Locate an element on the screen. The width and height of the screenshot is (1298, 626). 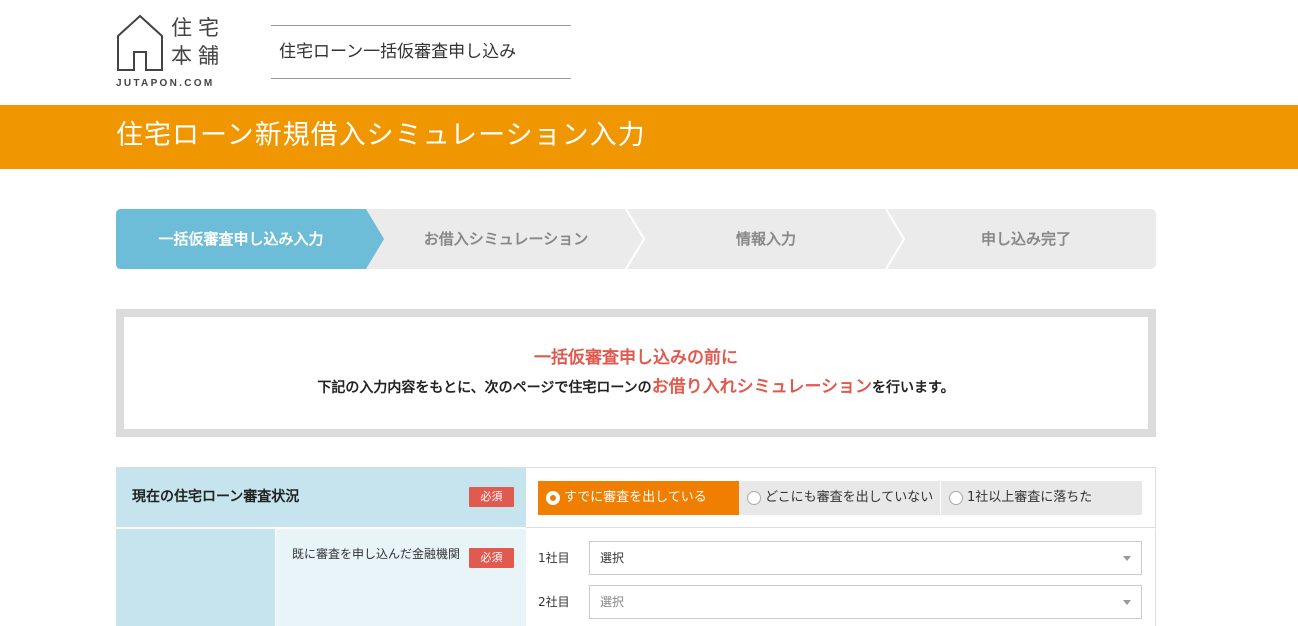
radio-label: すでに審査を出している is located at coordinates (635, 497).